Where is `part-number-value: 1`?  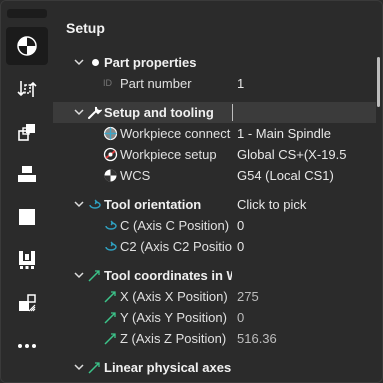 part-number-value: 1 is located at coordinates (307, 83).